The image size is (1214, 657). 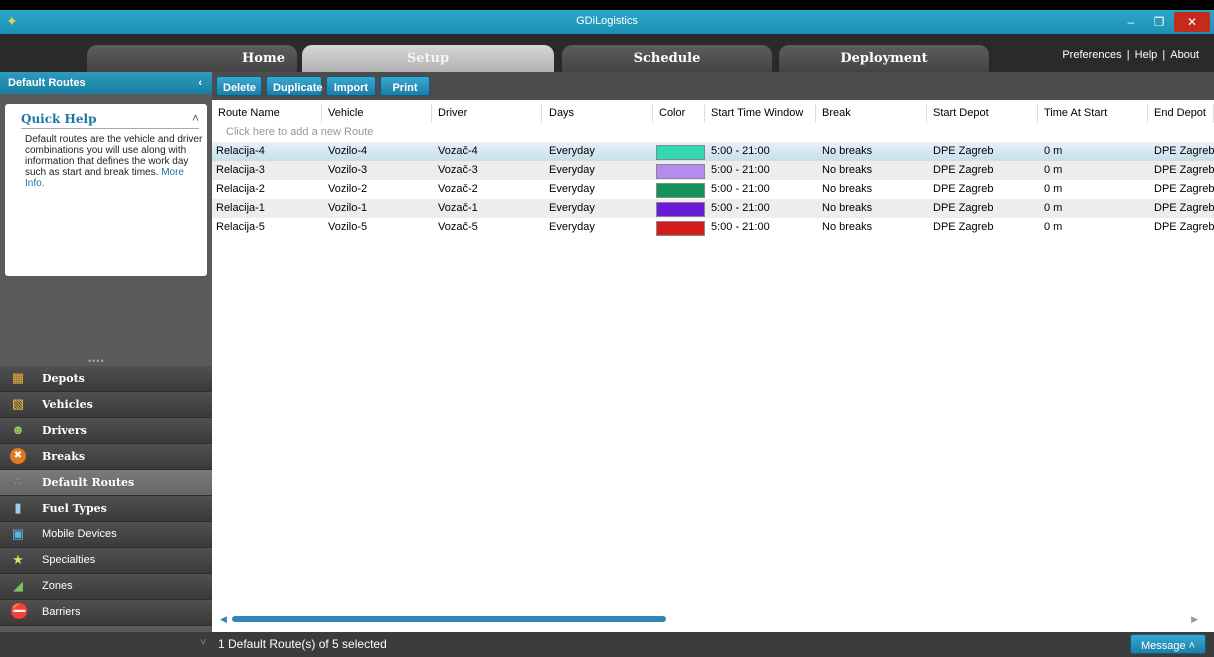 I want to click on title-bar: ✦ GDiLogistics – ❐ ✕, so click(x=607, y=22).